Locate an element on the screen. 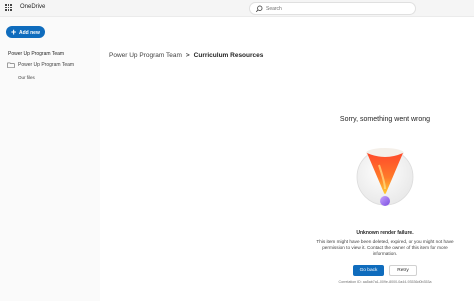 The image size is (474, 301). top-bar: OneDrive Search is located at coordinates (237, 8).